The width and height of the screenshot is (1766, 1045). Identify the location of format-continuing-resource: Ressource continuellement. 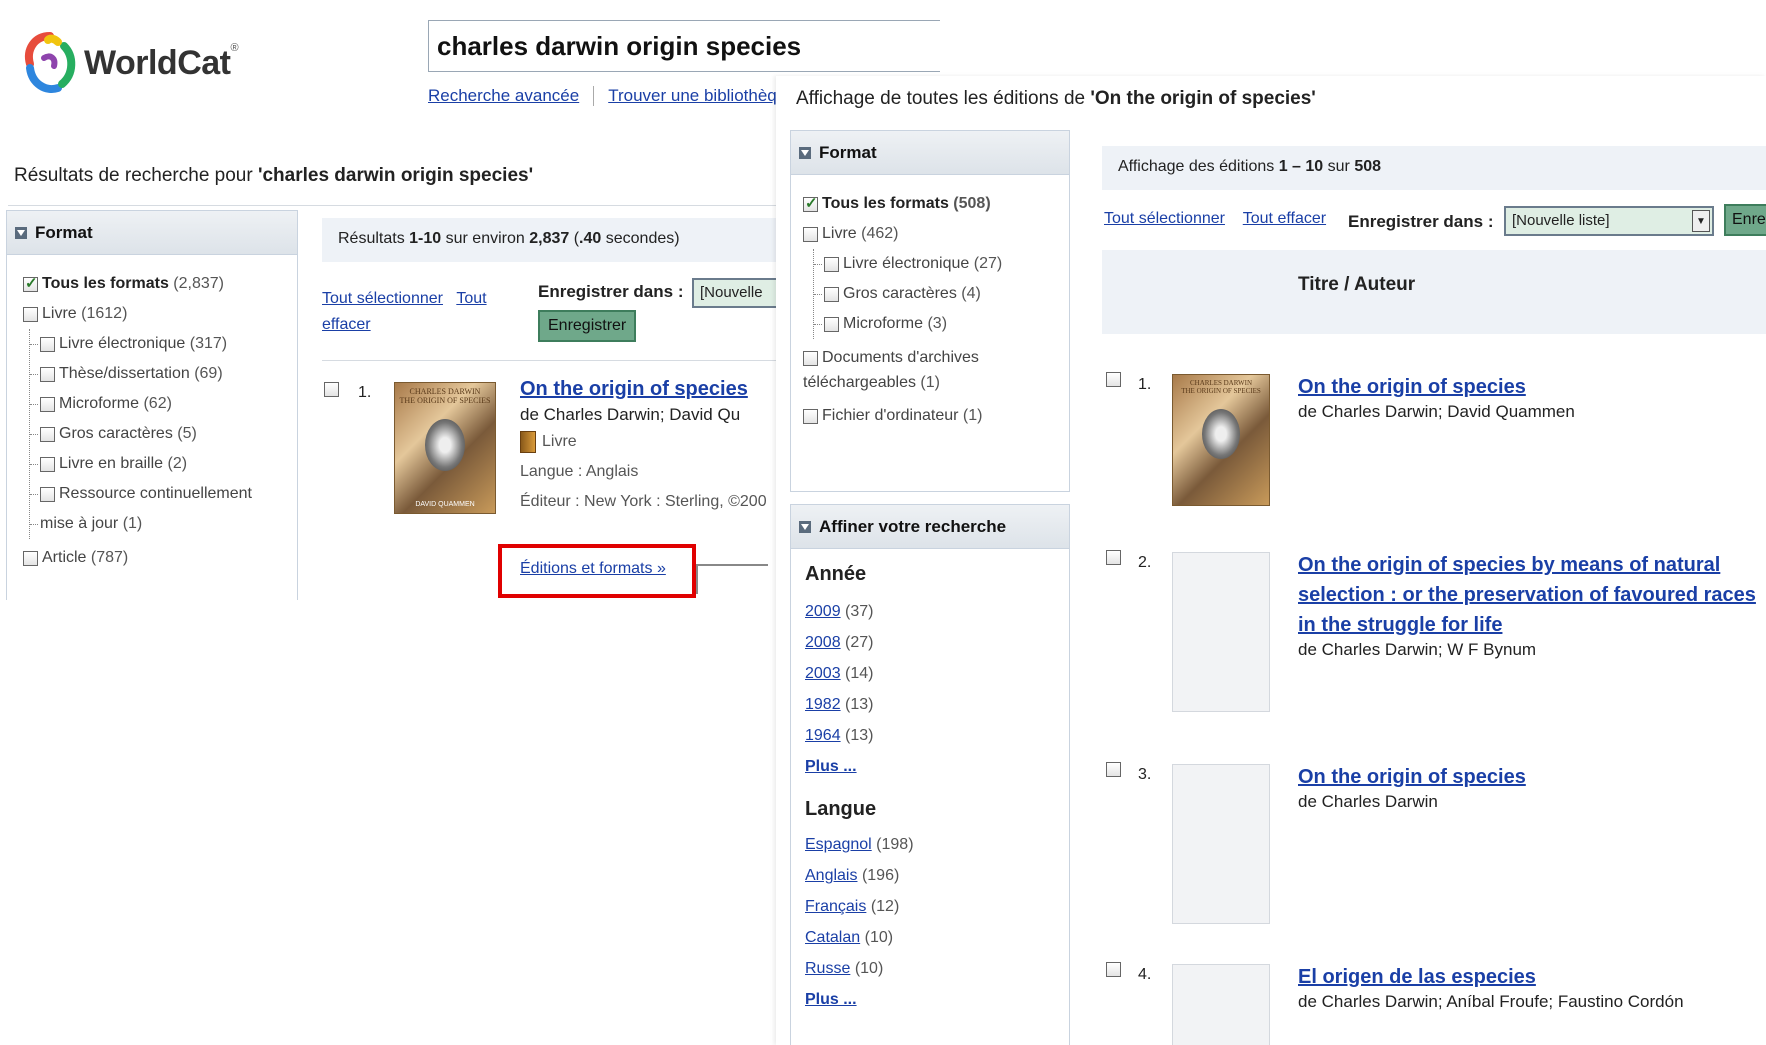
(157, 494).